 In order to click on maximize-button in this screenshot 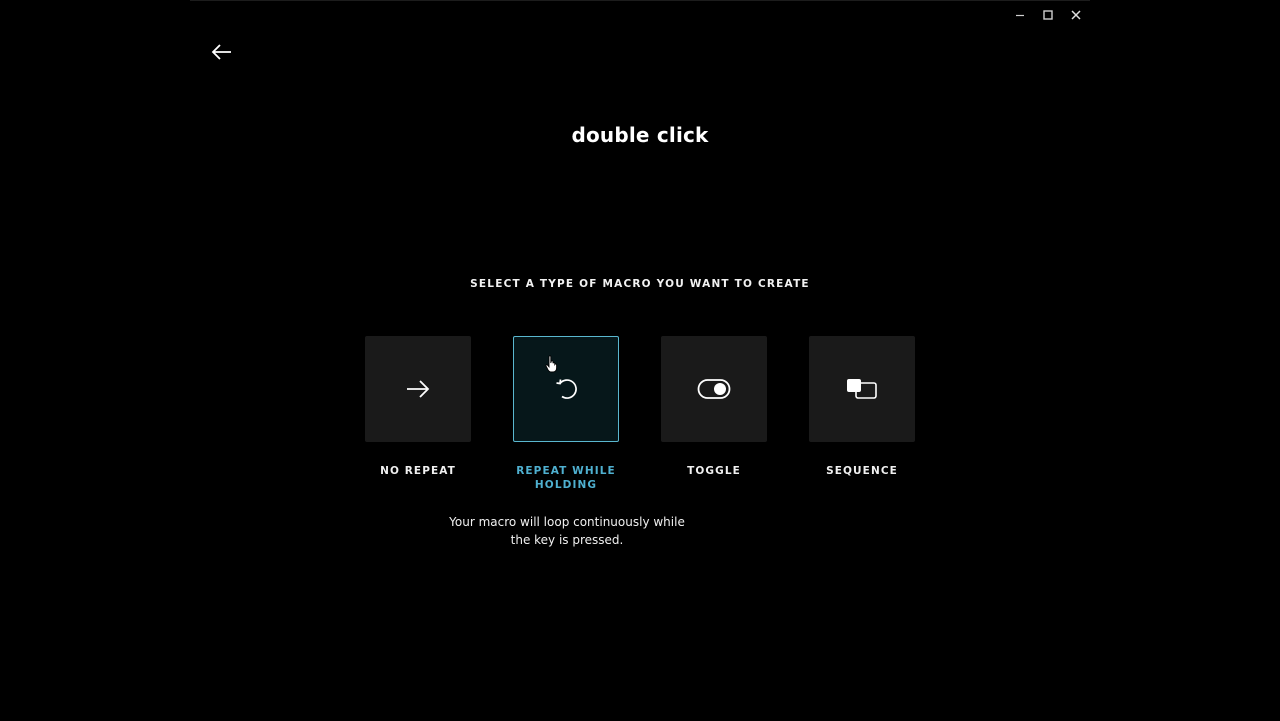, I will do `click(1048, 15)`.